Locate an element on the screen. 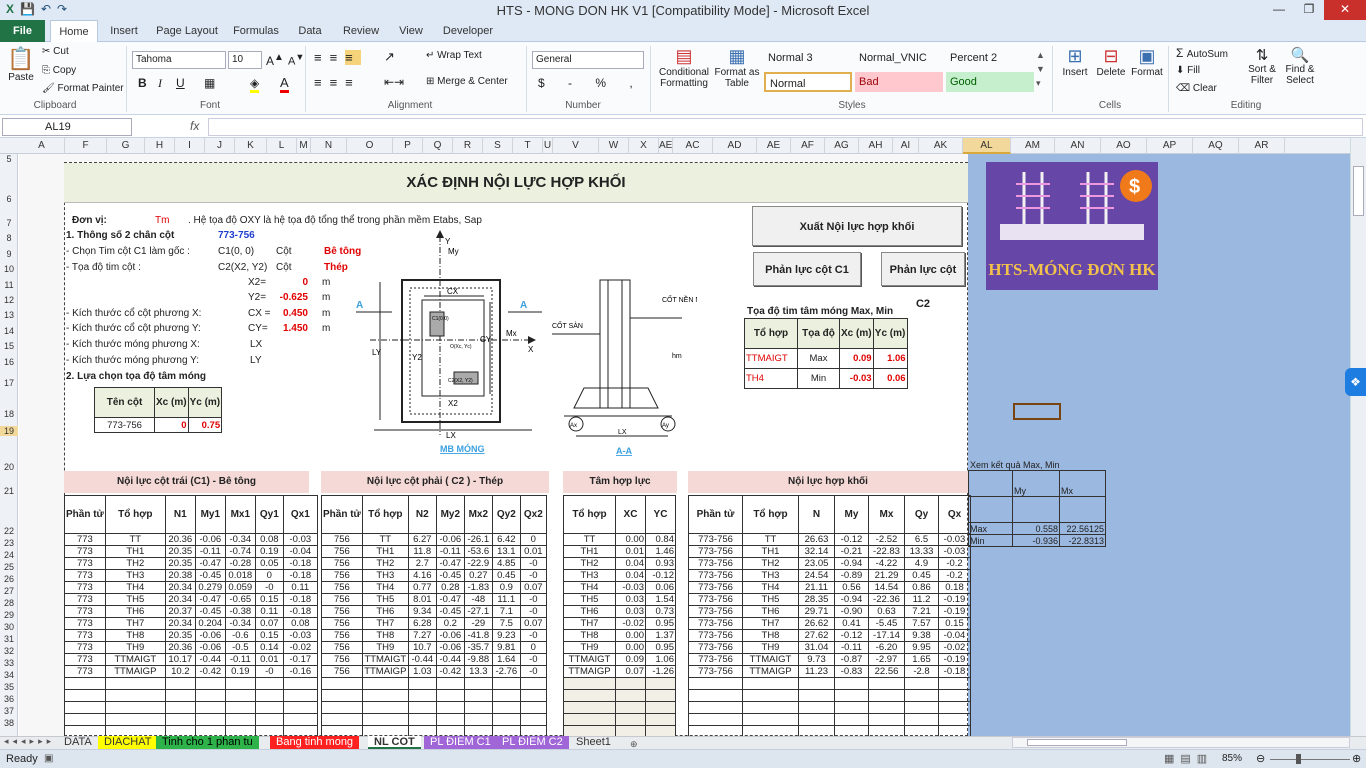  row-header: 17 is located at coordinates (9, 383).